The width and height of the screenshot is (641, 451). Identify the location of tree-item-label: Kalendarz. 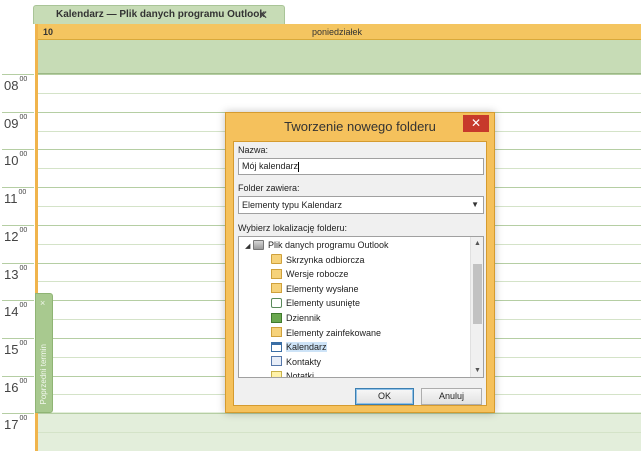
(306, 347).